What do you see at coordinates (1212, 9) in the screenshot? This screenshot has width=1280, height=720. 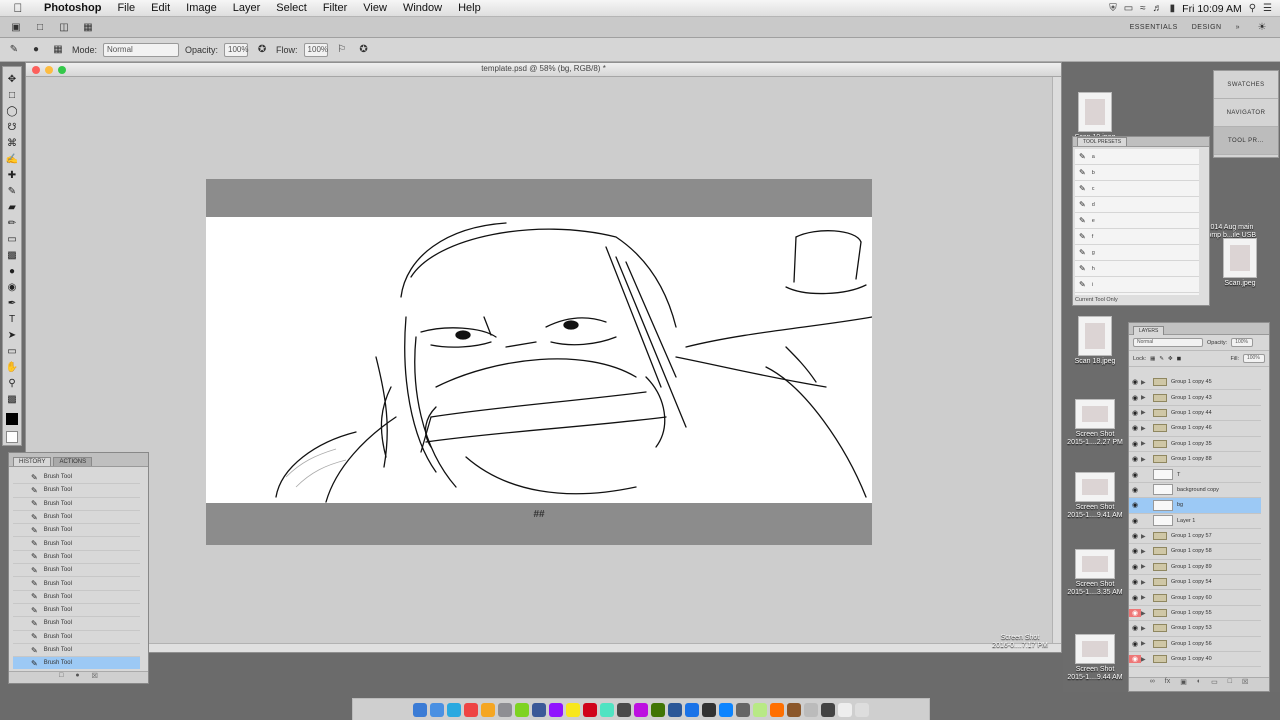 I see `menu-clock: Fri 10:09 AM` at bounding box center [1212, 9].